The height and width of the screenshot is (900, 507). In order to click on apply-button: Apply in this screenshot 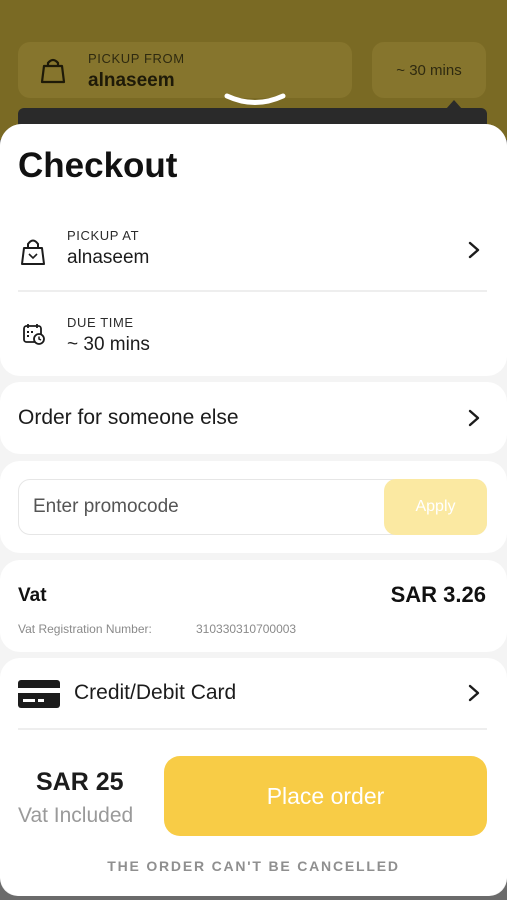, I will do `click(435, 507)`.